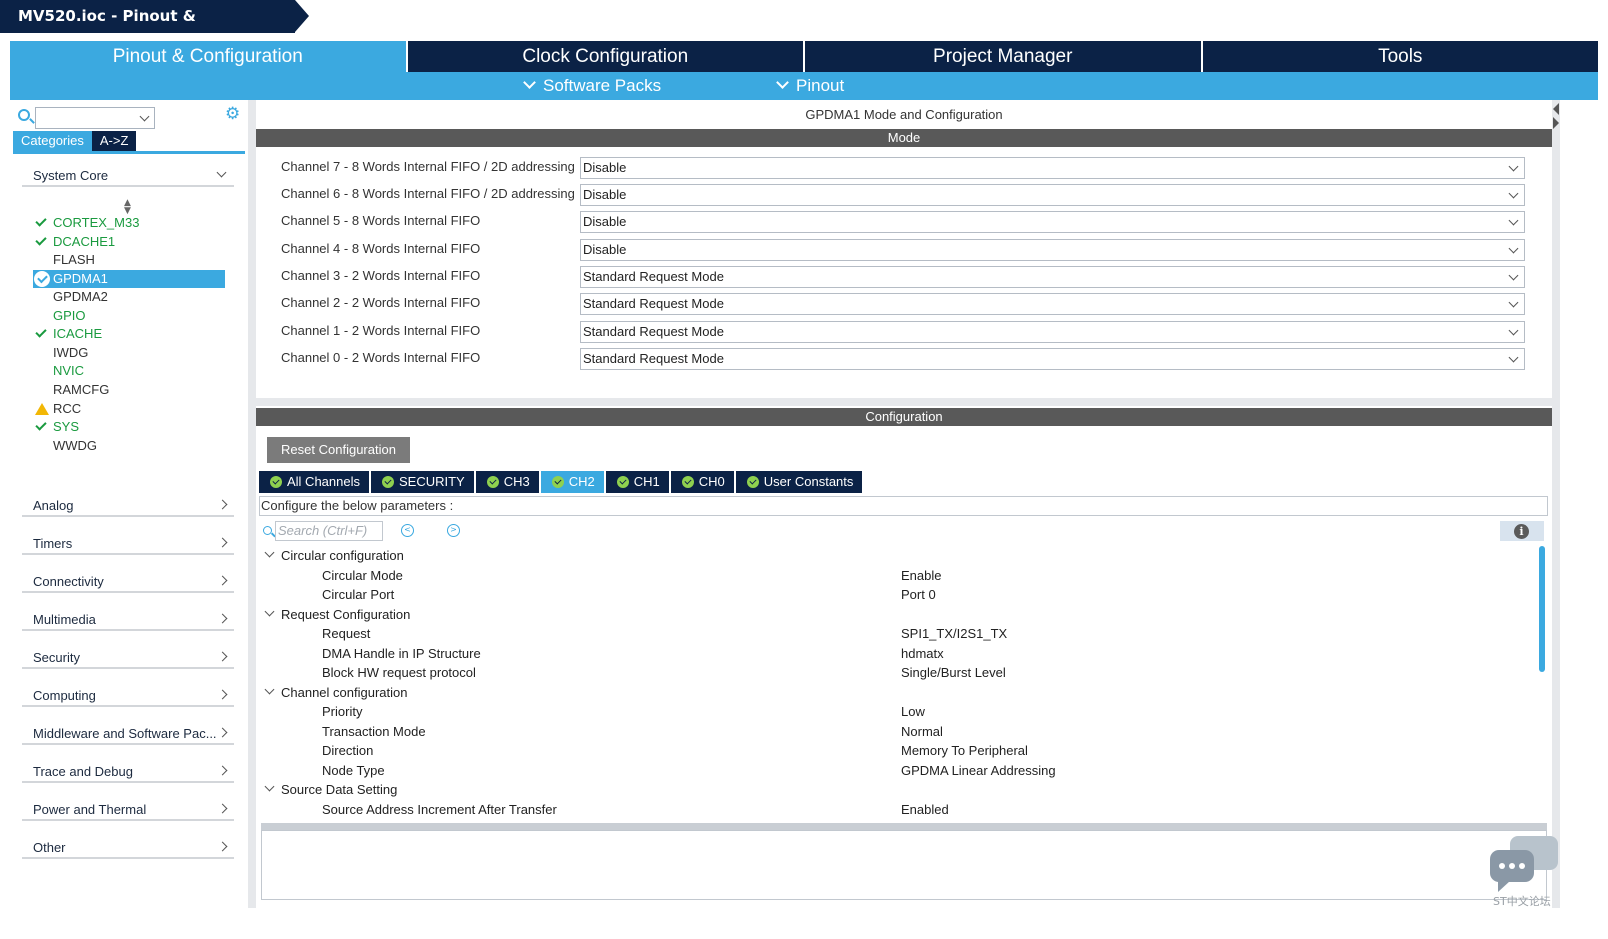 The image size is (1608, 939). What do you see at coordinates (810, 86) in the screenshot?
I see `pinout-menu: Pinout` at bounding box center [810, 86].